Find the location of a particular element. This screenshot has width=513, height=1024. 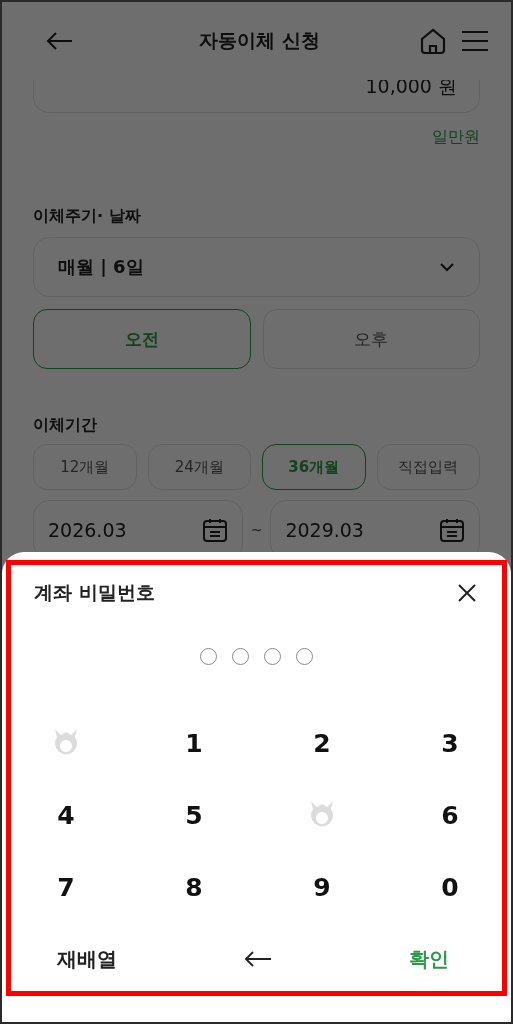

page-title: 자동이체 신청 is located at coordinates (259, 40).